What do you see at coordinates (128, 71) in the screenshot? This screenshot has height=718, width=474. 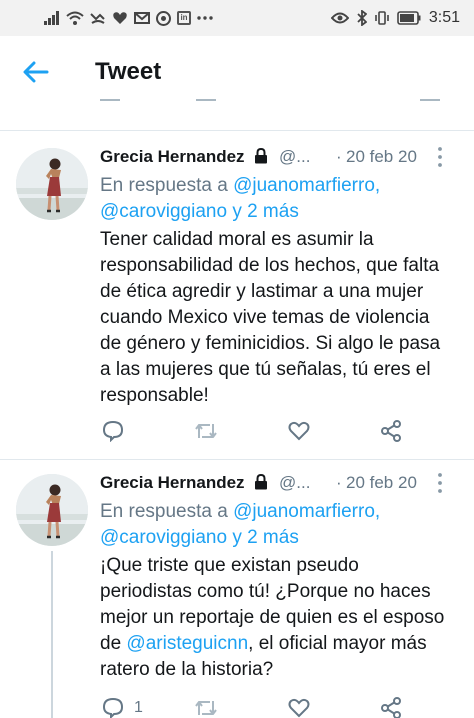 I see `page-title: Tweet` at bounding box center [128, 71].